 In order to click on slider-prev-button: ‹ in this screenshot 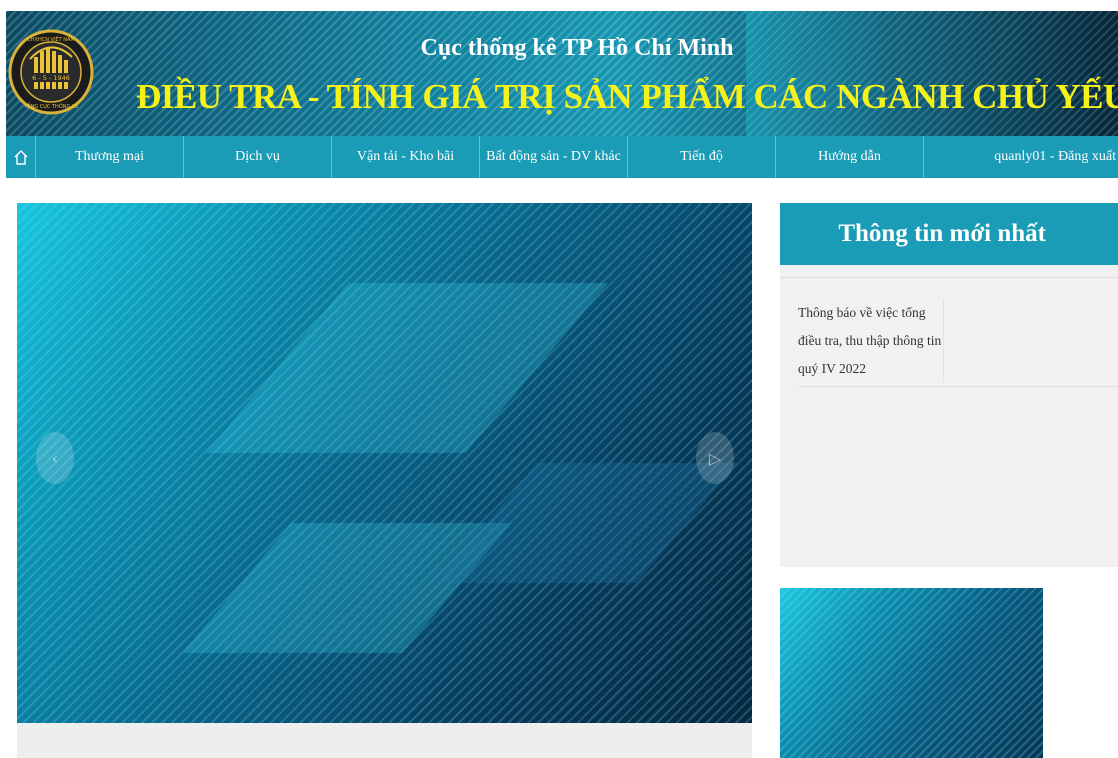, I will do `click(55, 458)`.